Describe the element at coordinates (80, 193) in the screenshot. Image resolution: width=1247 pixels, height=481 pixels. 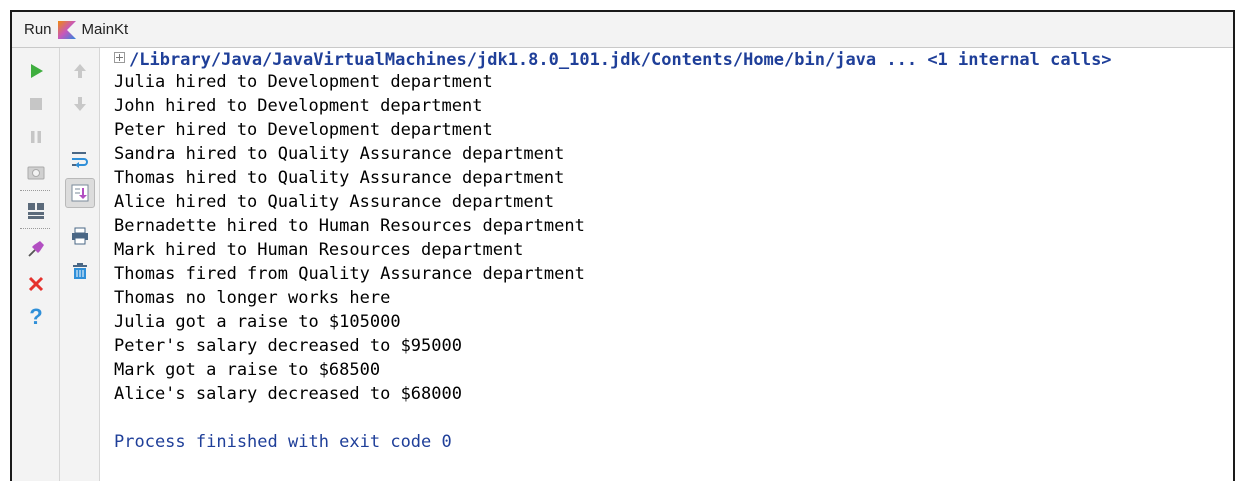
I see `scroll-to-end-icon` at that location.